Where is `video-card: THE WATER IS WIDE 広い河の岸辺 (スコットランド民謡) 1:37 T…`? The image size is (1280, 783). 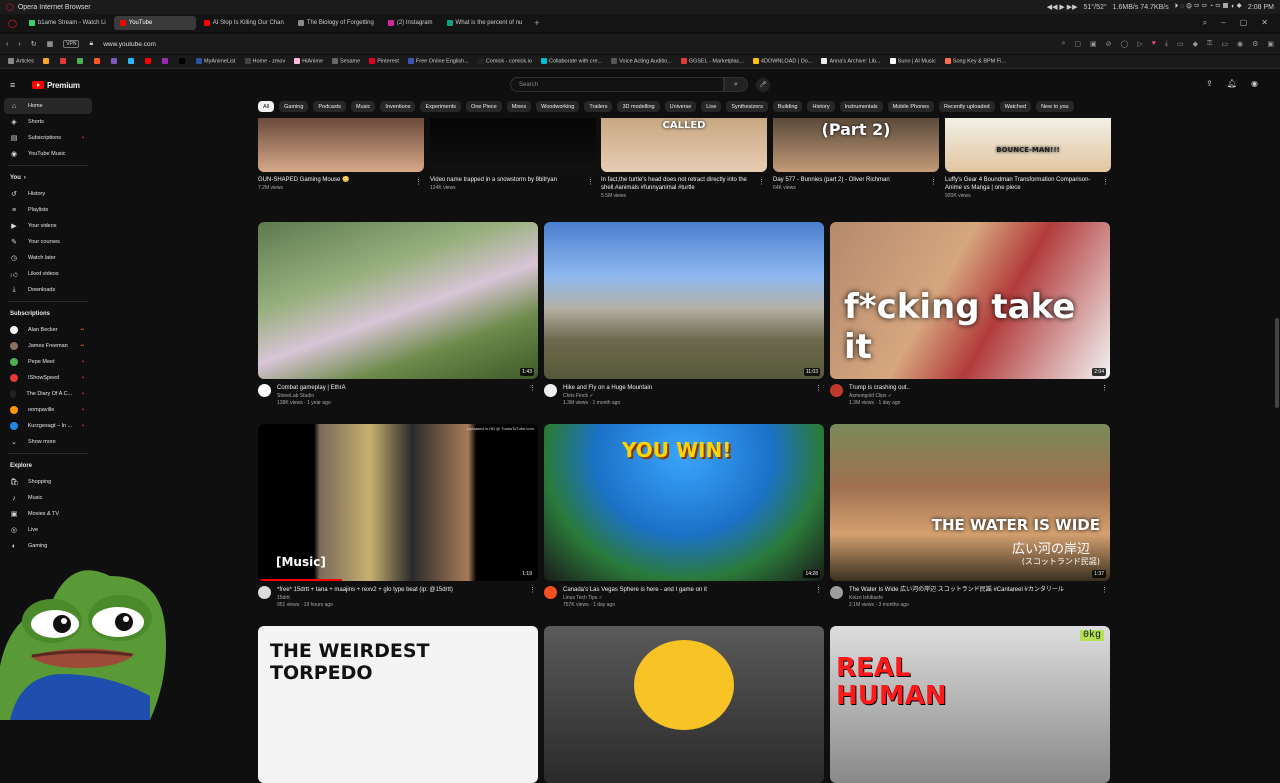 video-card: THE WATER IS WIDE 広い河の岸辺 (スコットランド民謡) 1:37 T… is located at coordinates (970, 516).